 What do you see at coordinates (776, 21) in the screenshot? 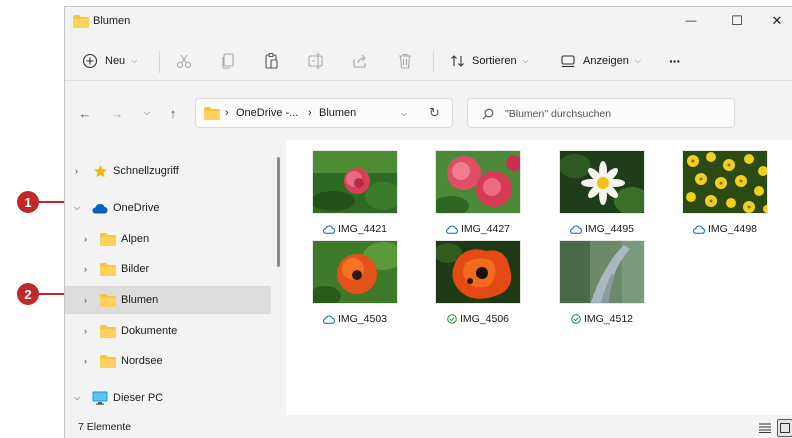
I see `close-button: ✕` at bounding box center [776, 21].